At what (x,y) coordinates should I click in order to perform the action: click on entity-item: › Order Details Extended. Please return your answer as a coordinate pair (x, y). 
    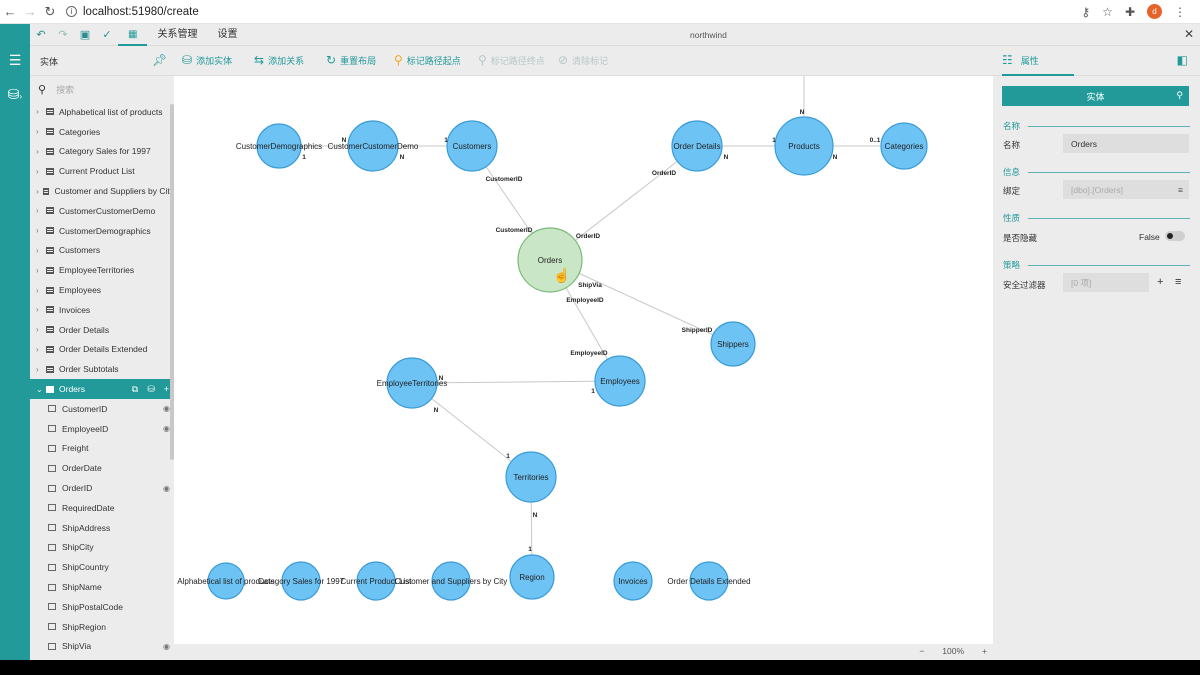
    Looking at the image, I should click on (102, 350).